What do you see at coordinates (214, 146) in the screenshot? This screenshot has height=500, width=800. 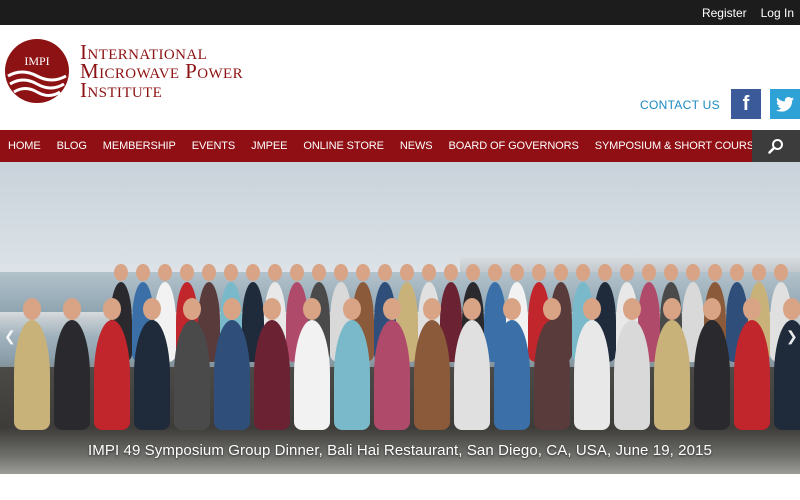 I see `nav-events: EVENTS` at bounding box center [214, 146].